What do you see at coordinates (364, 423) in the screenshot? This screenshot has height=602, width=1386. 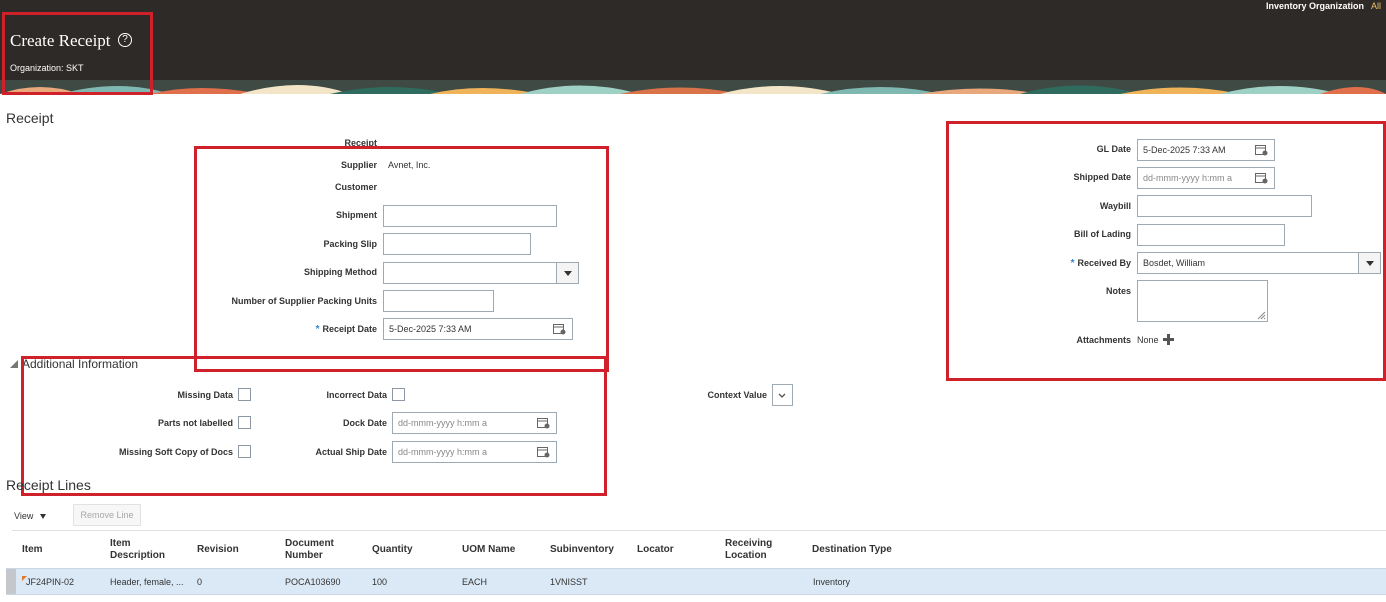 I see `dock-date-label: Dock Date` at bounding box center [364, 423].